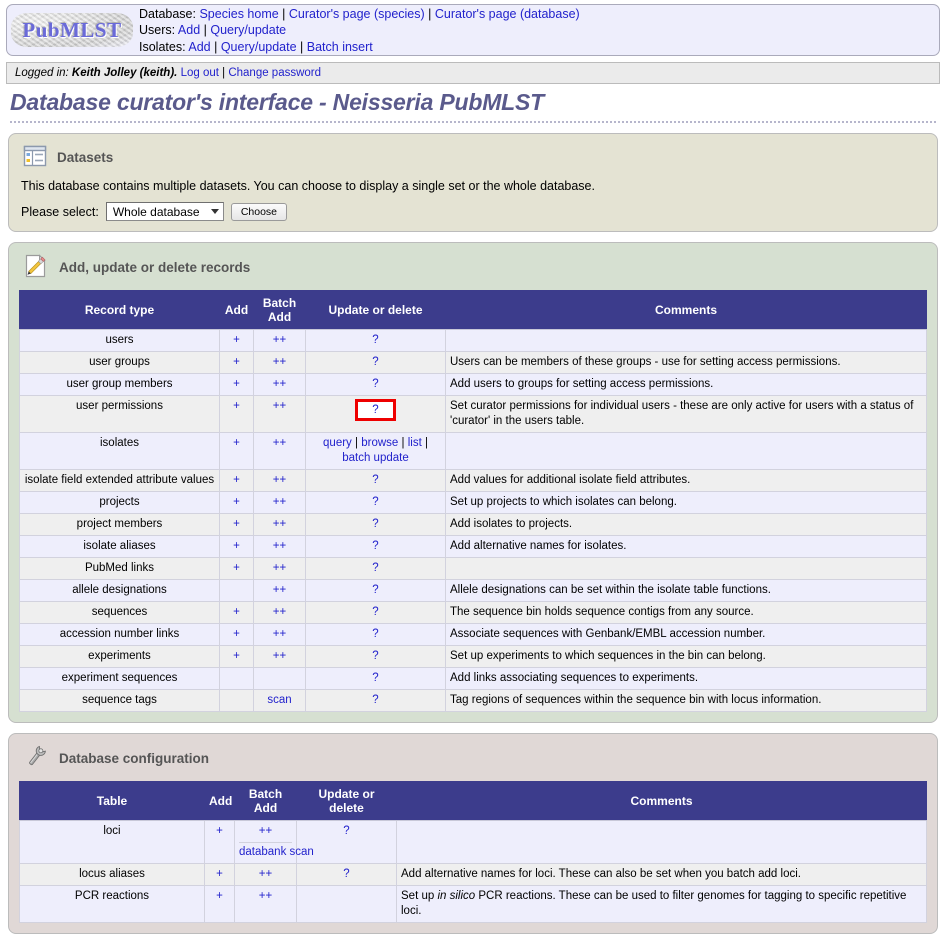 The image size is (946, 934). Describe the element at coordinates (375, 458) in the screenshot. I see `records-update-link-4-3: batch update` at that location.